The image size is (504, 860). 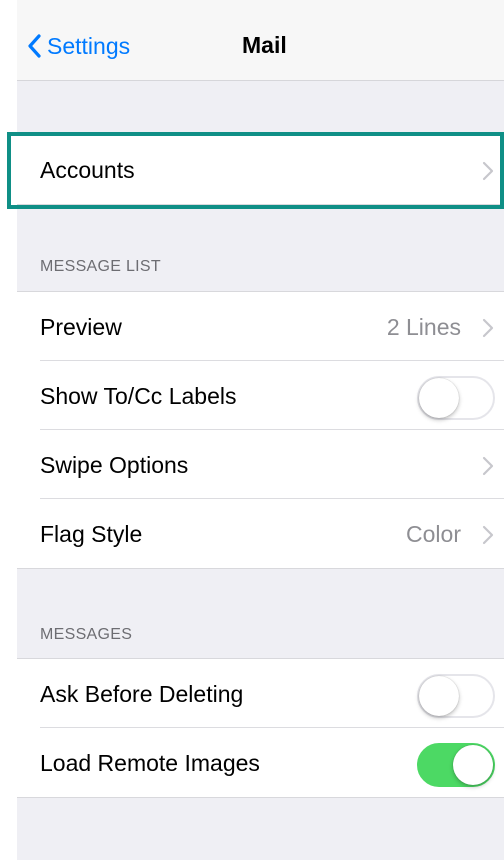 I want to click on flag-style-value: Color, so click(x=433, y=534).